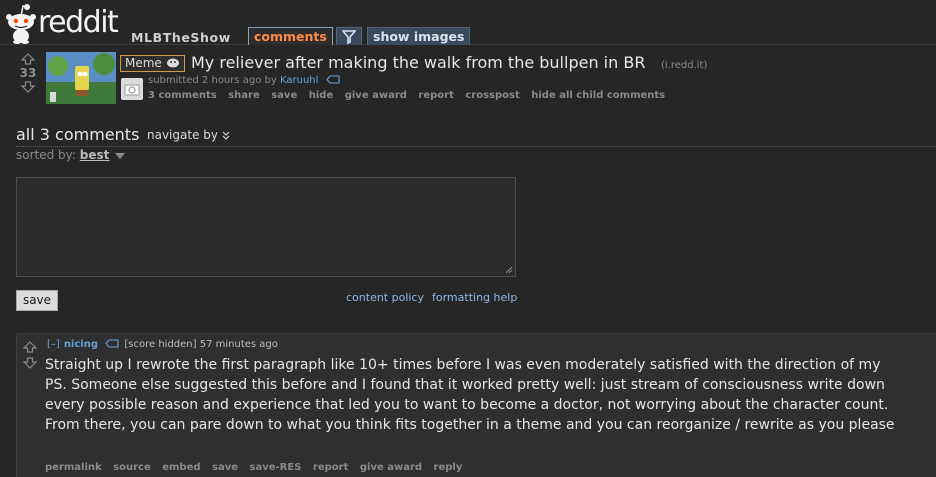  What do you see at coordinates (376, 95) in the screenshot?
I see `give-award-button: give award` at bounding box center [376, 95].